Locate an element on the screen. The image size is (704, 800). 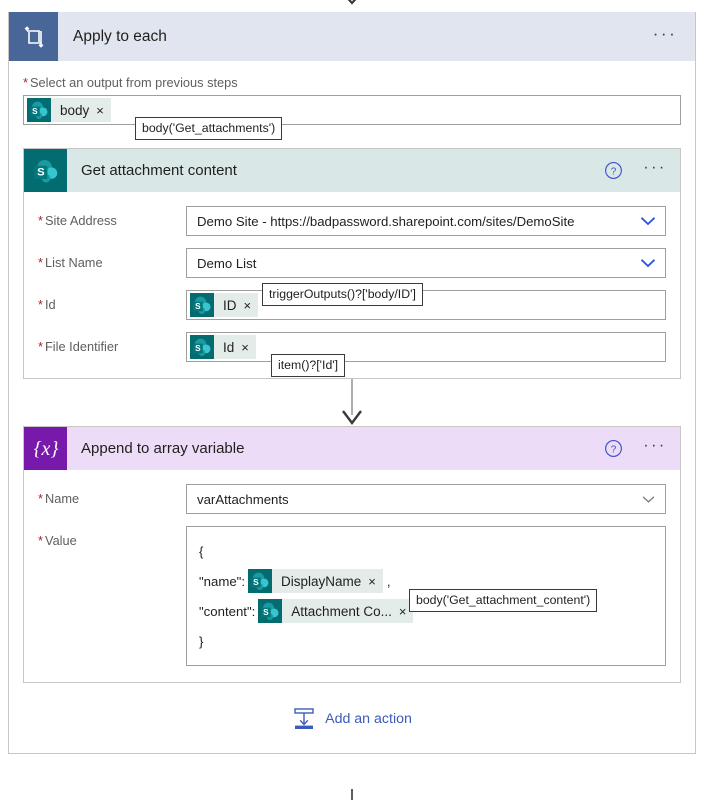
id-input: S ID × is located at coordinates (426, 305).